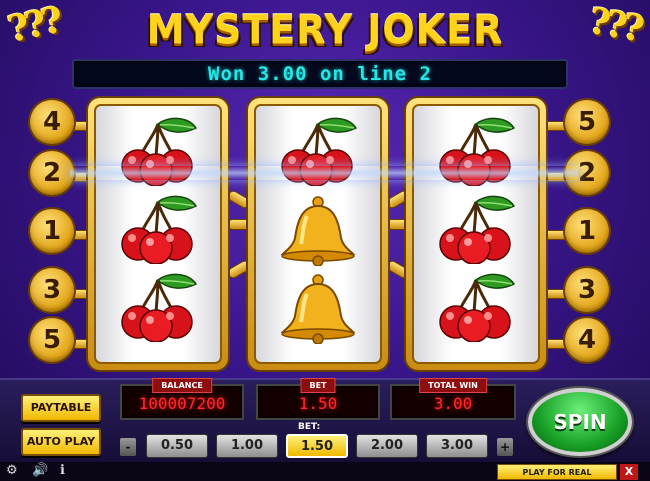  Describe the element at coordinates (457, 446) in the screenshot. I see `bet-option: 3.00` at that location.